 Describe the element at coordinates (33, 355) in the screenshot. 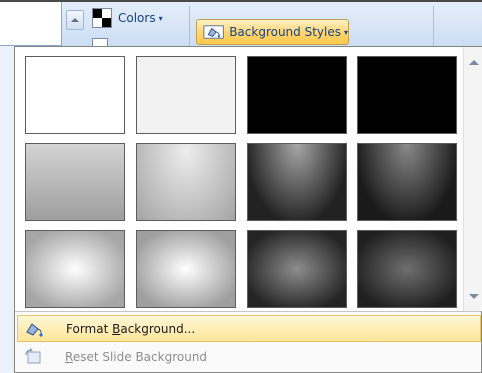

I see `reset-background-icon` at that location.